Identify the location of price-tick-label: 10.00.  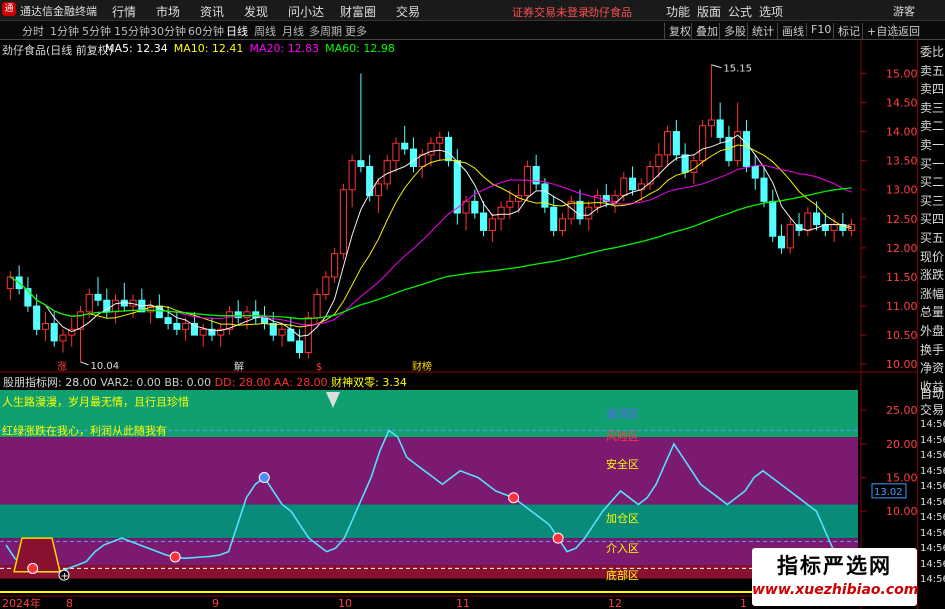
(901, 364).